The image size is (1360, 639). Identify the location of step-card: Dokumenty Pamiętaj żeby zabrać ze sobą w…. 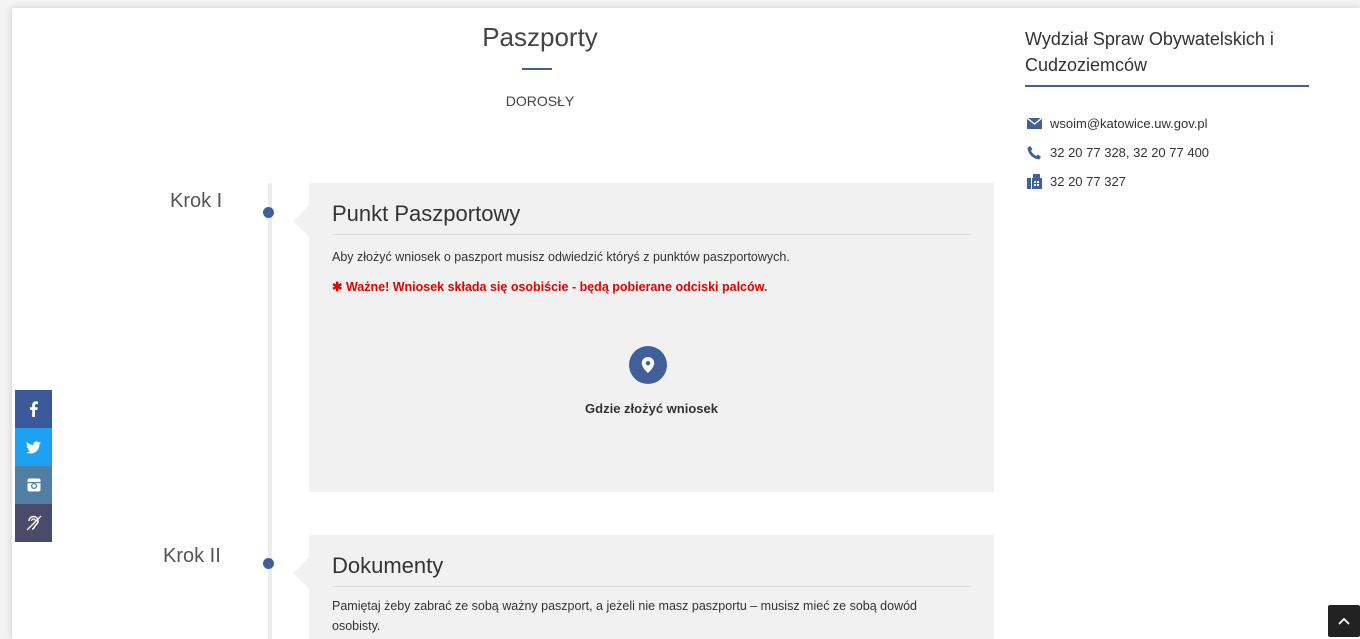
(643, 587).